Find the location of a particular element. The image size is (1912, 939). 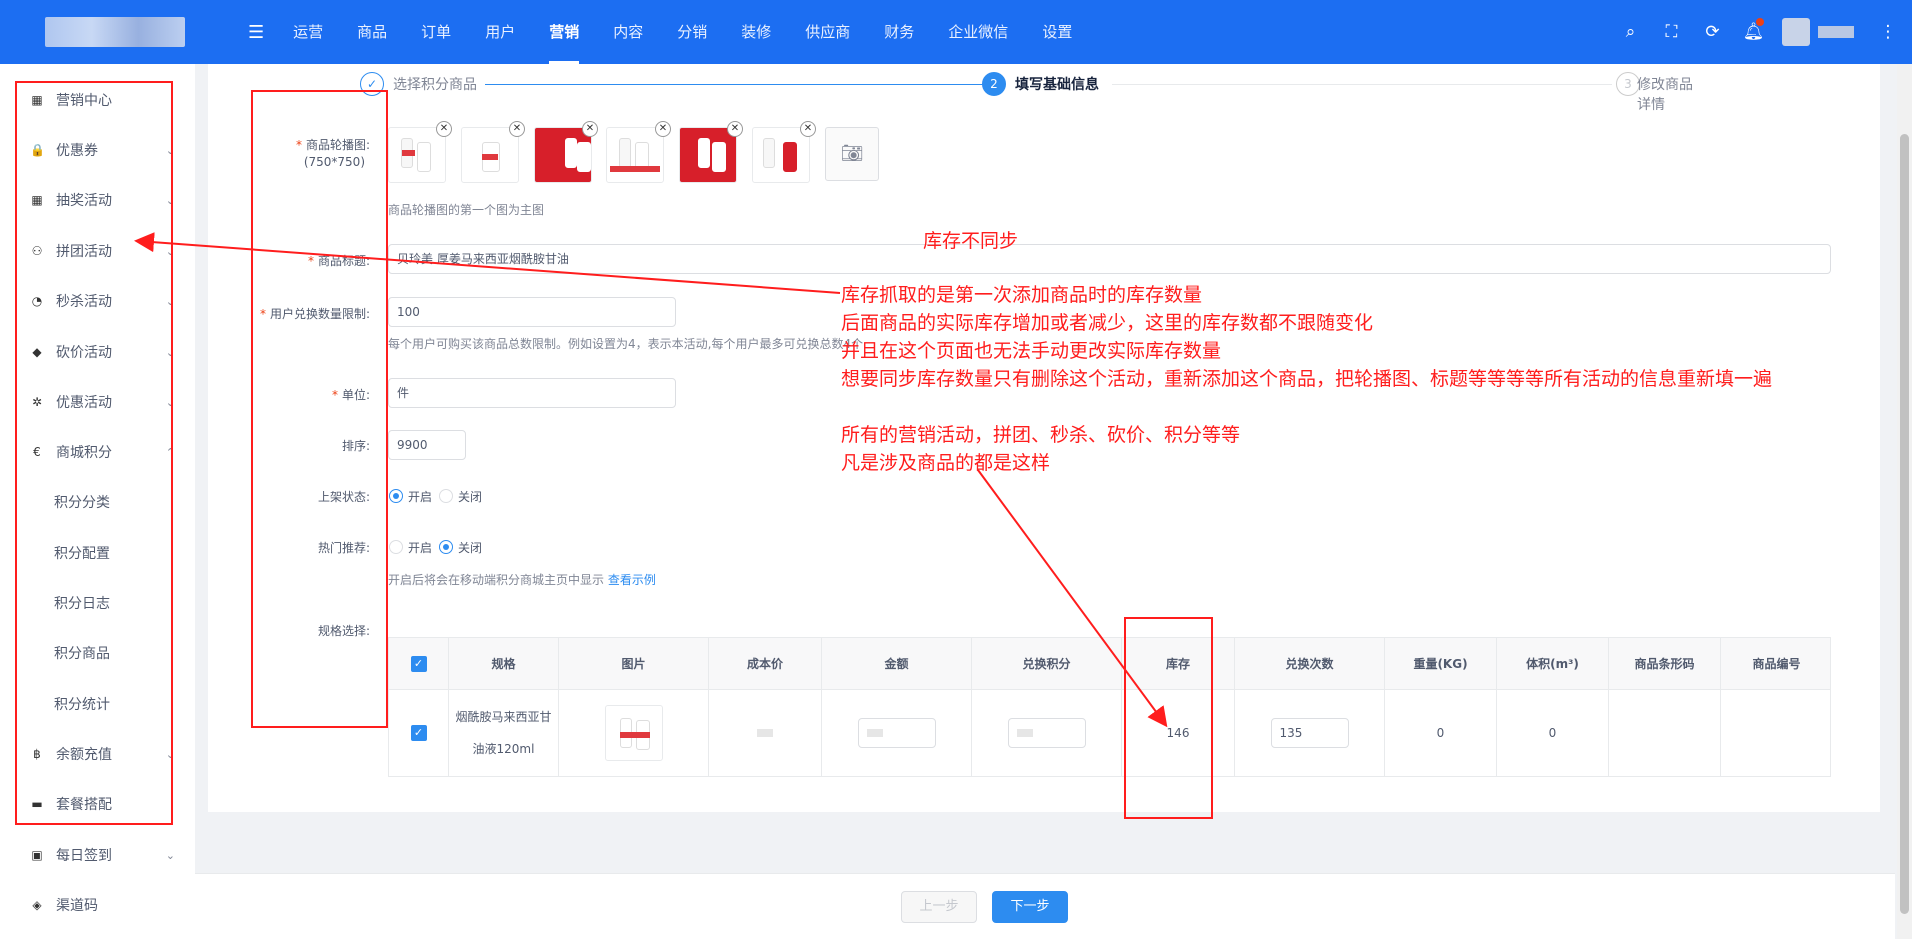

unit-input: 件 is located at coordinates (532, 393).